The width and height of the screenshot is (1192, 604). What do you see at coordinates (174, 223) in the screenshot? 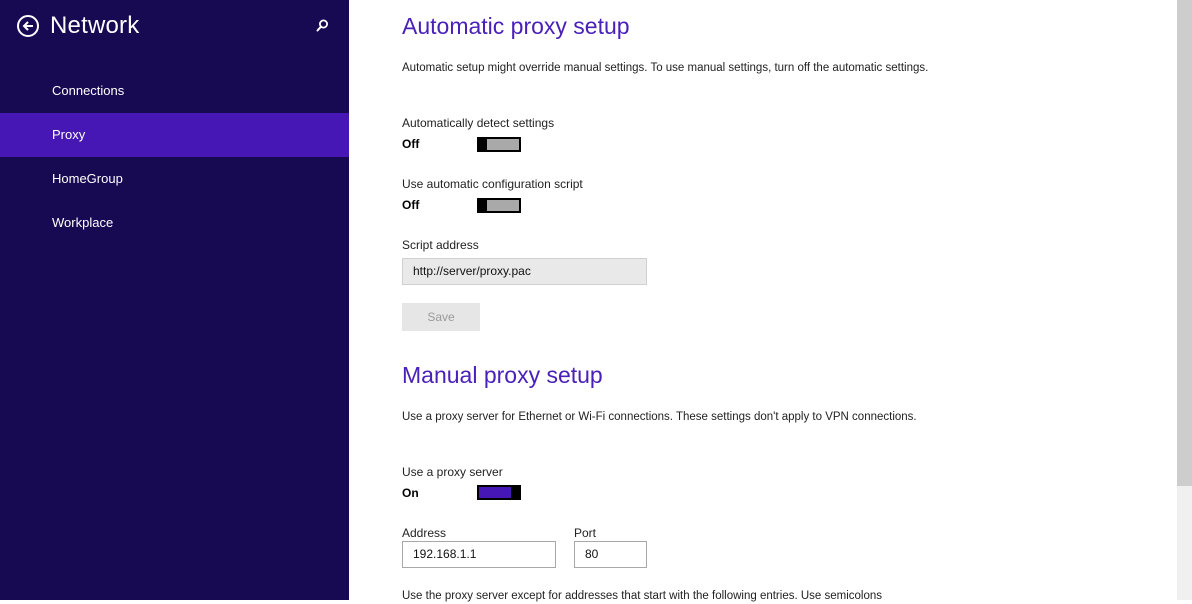
I see `sidebar-item-workplace: Workplace` at bounding box center [174, 223].